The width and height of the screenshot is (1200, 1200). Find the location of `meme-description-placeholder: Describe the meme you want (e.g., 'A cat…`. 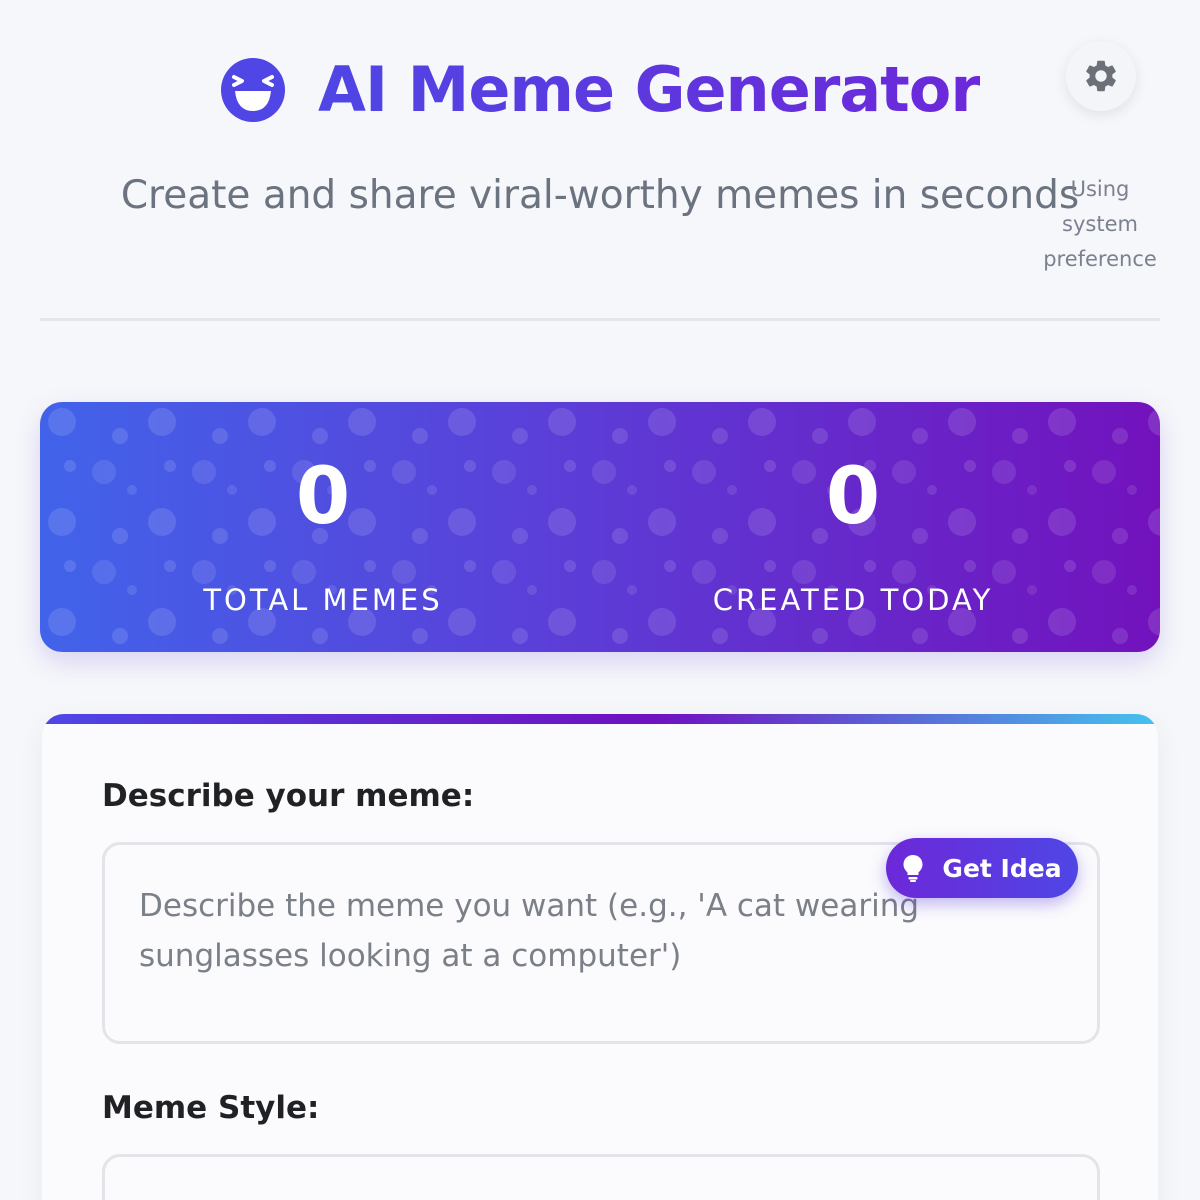

meme-description-placeholder: Describe the meme you want (e.g., 'A cat… is located at coordinates (529, 931).